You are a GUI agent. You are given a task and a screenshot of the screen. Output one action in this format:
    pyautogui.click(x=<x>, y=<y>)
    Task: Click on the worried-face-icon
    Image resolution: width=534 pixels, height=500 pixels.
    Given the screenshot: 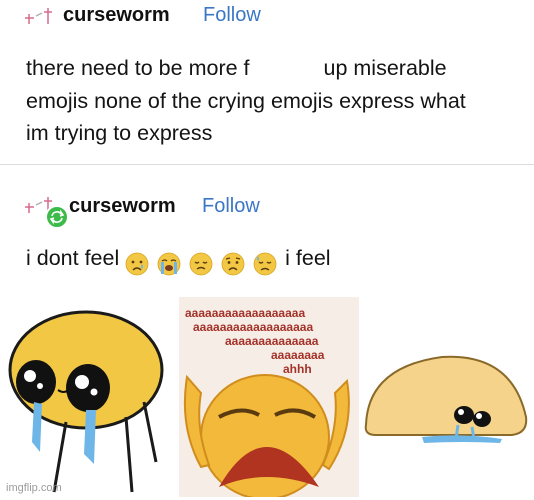 What is the action you would take?
    pyautogui.click(x=233, y=264)
    